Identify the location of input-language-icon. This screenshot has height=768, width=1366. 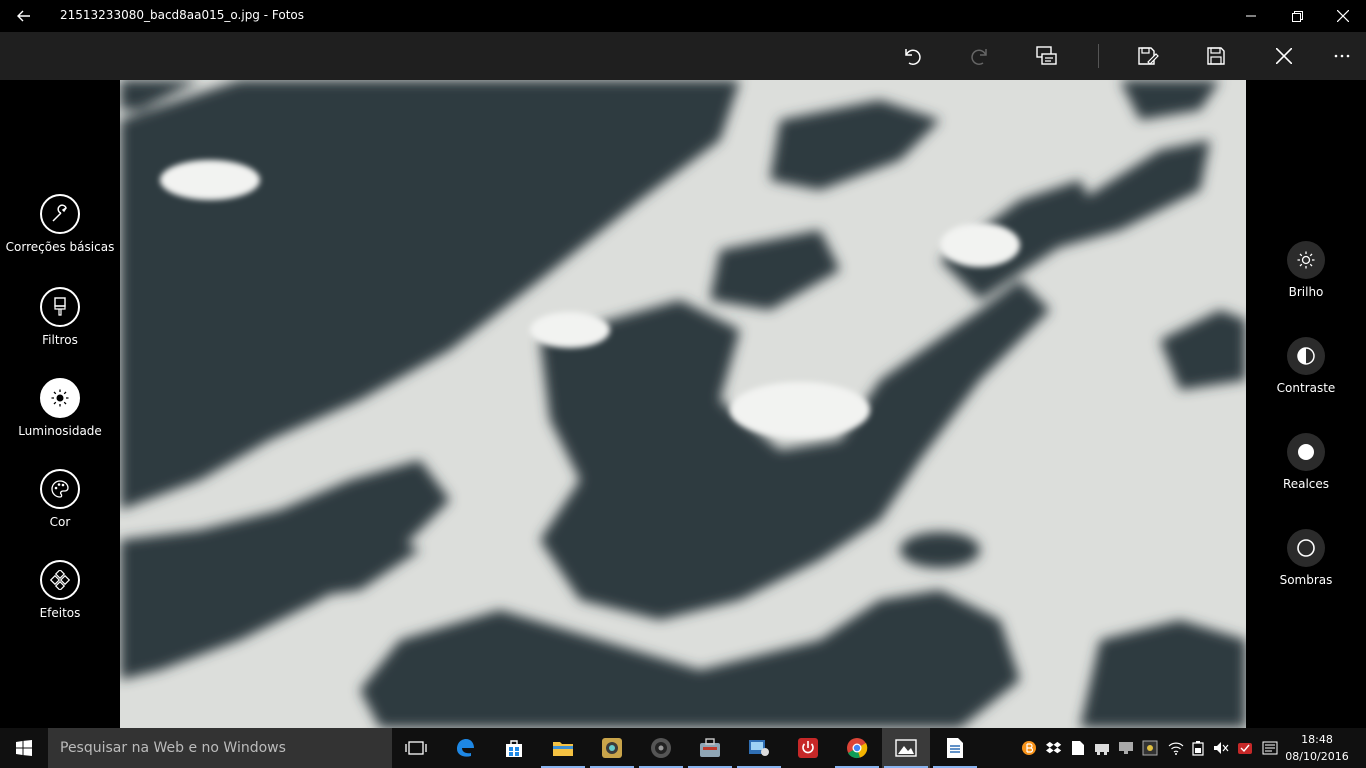
(1270, 748).